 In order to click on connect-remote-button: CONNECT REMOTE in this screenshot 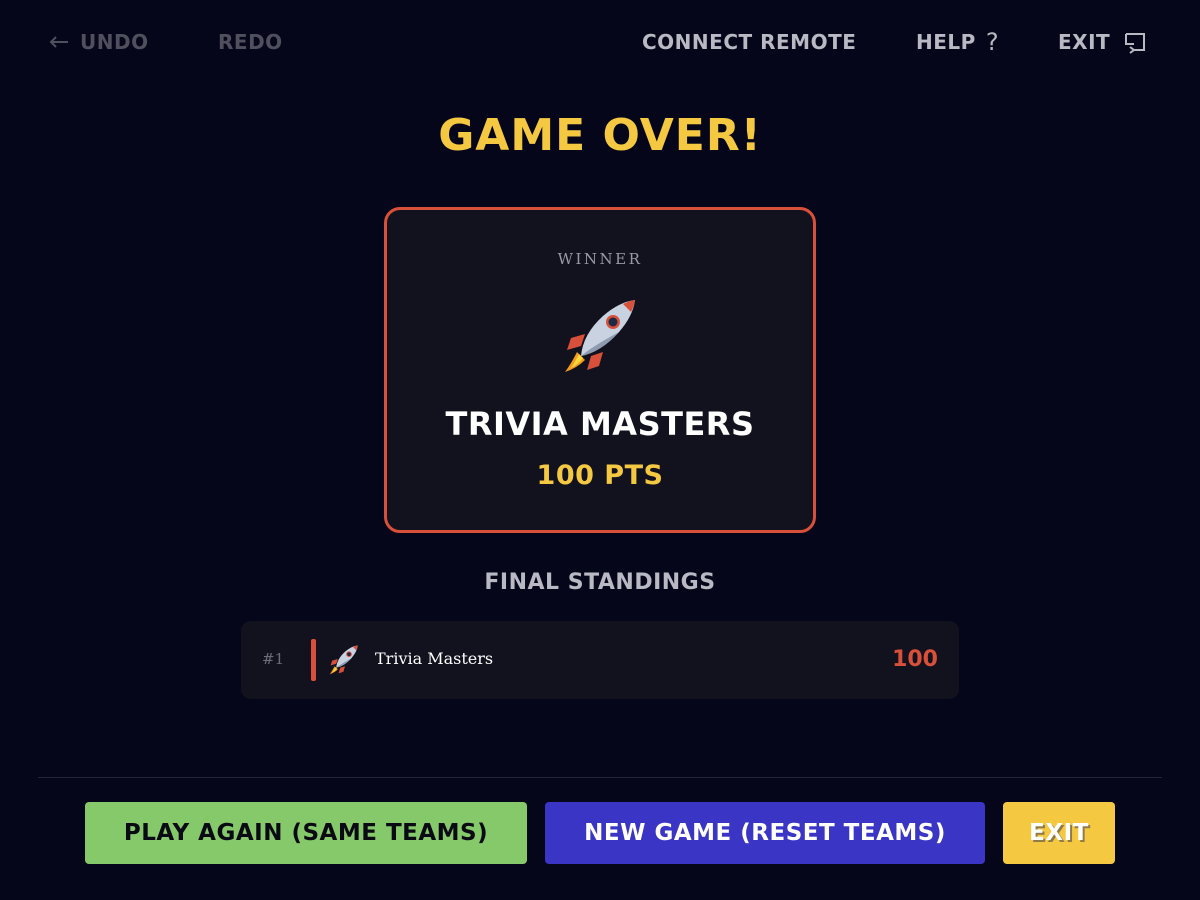, I will do `click(749, 42)`.